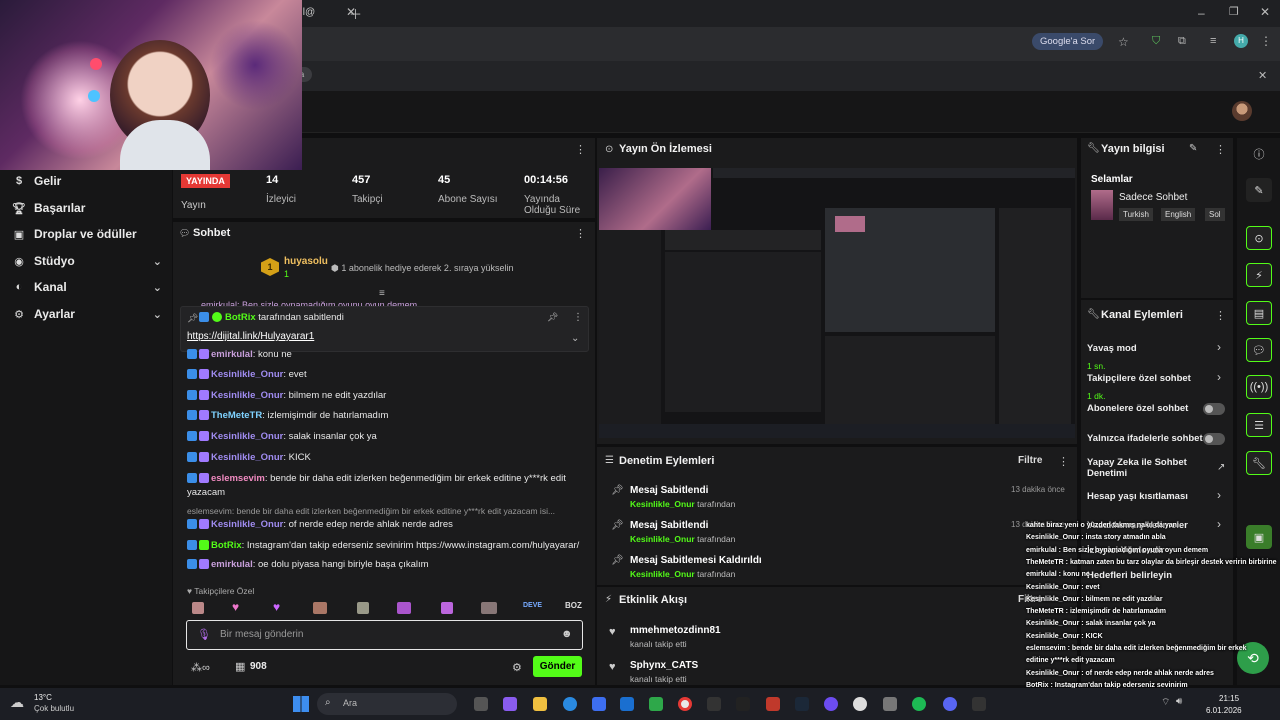 The width and height of the screenshot is (1280, 720). What do you see at coordinates (17, 702) in the screenshot?
I see `weather-icon: ☁` at bounding box center [17, 702].